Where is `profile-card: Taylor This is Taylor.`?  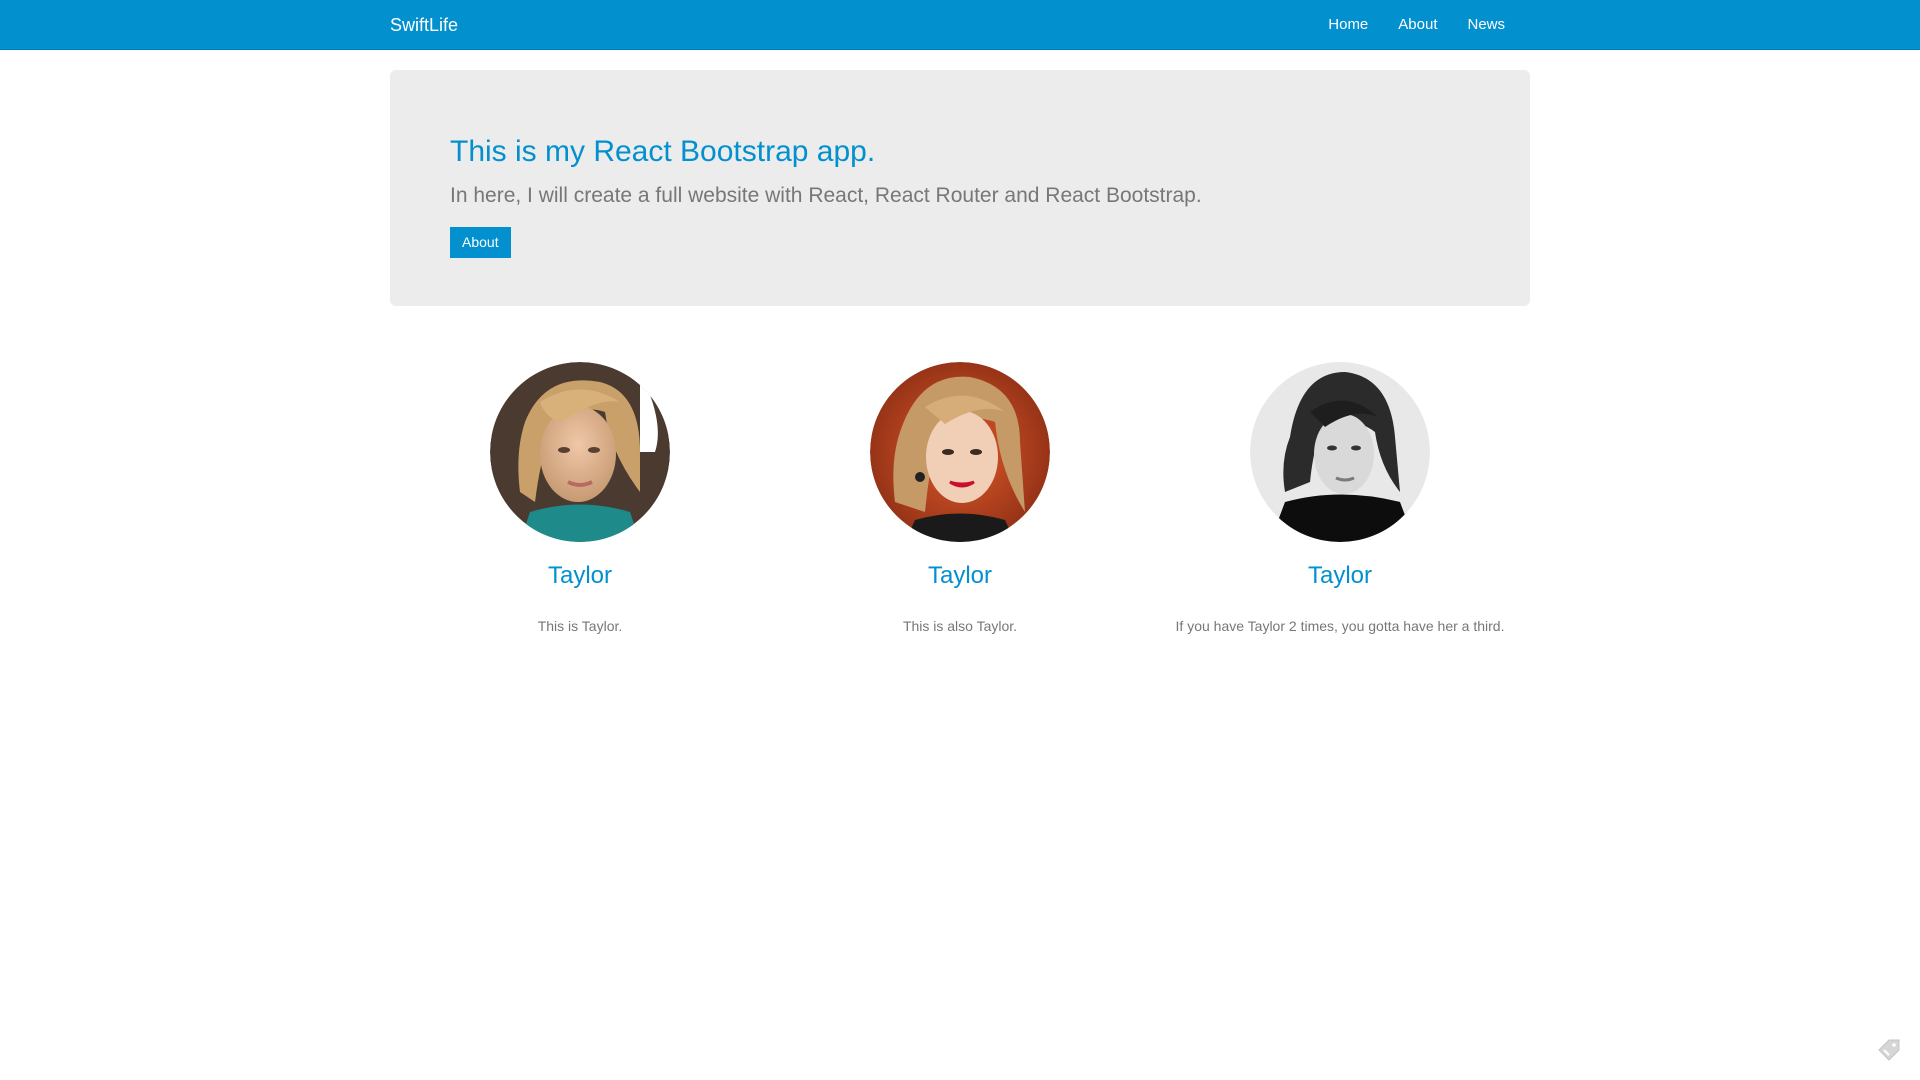
profile-card: Taylor This is Taylor. is located at coordinates (580, 499).